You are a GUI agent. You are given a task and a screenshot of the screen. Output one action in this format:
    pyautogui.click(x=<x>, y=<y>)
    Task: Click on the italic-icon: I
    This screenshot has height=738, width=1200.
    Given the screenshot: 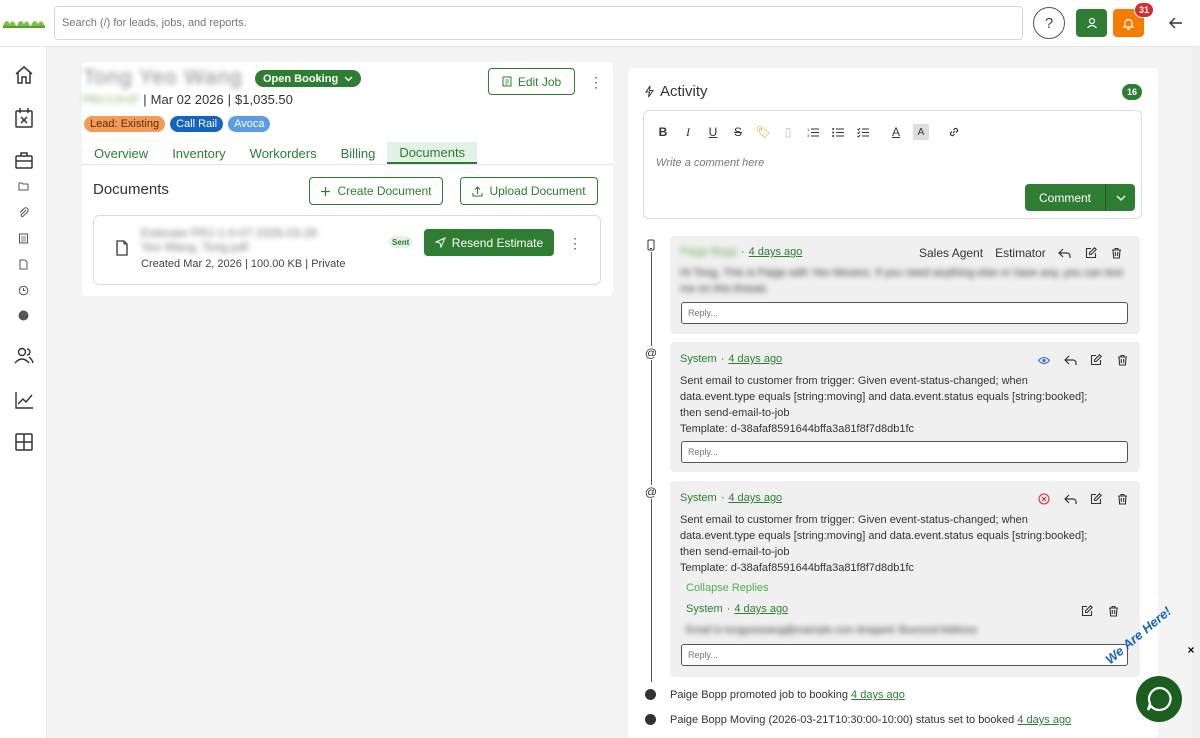 What is the action you would take?
    pyautogui.click(x=688, y=132)
    